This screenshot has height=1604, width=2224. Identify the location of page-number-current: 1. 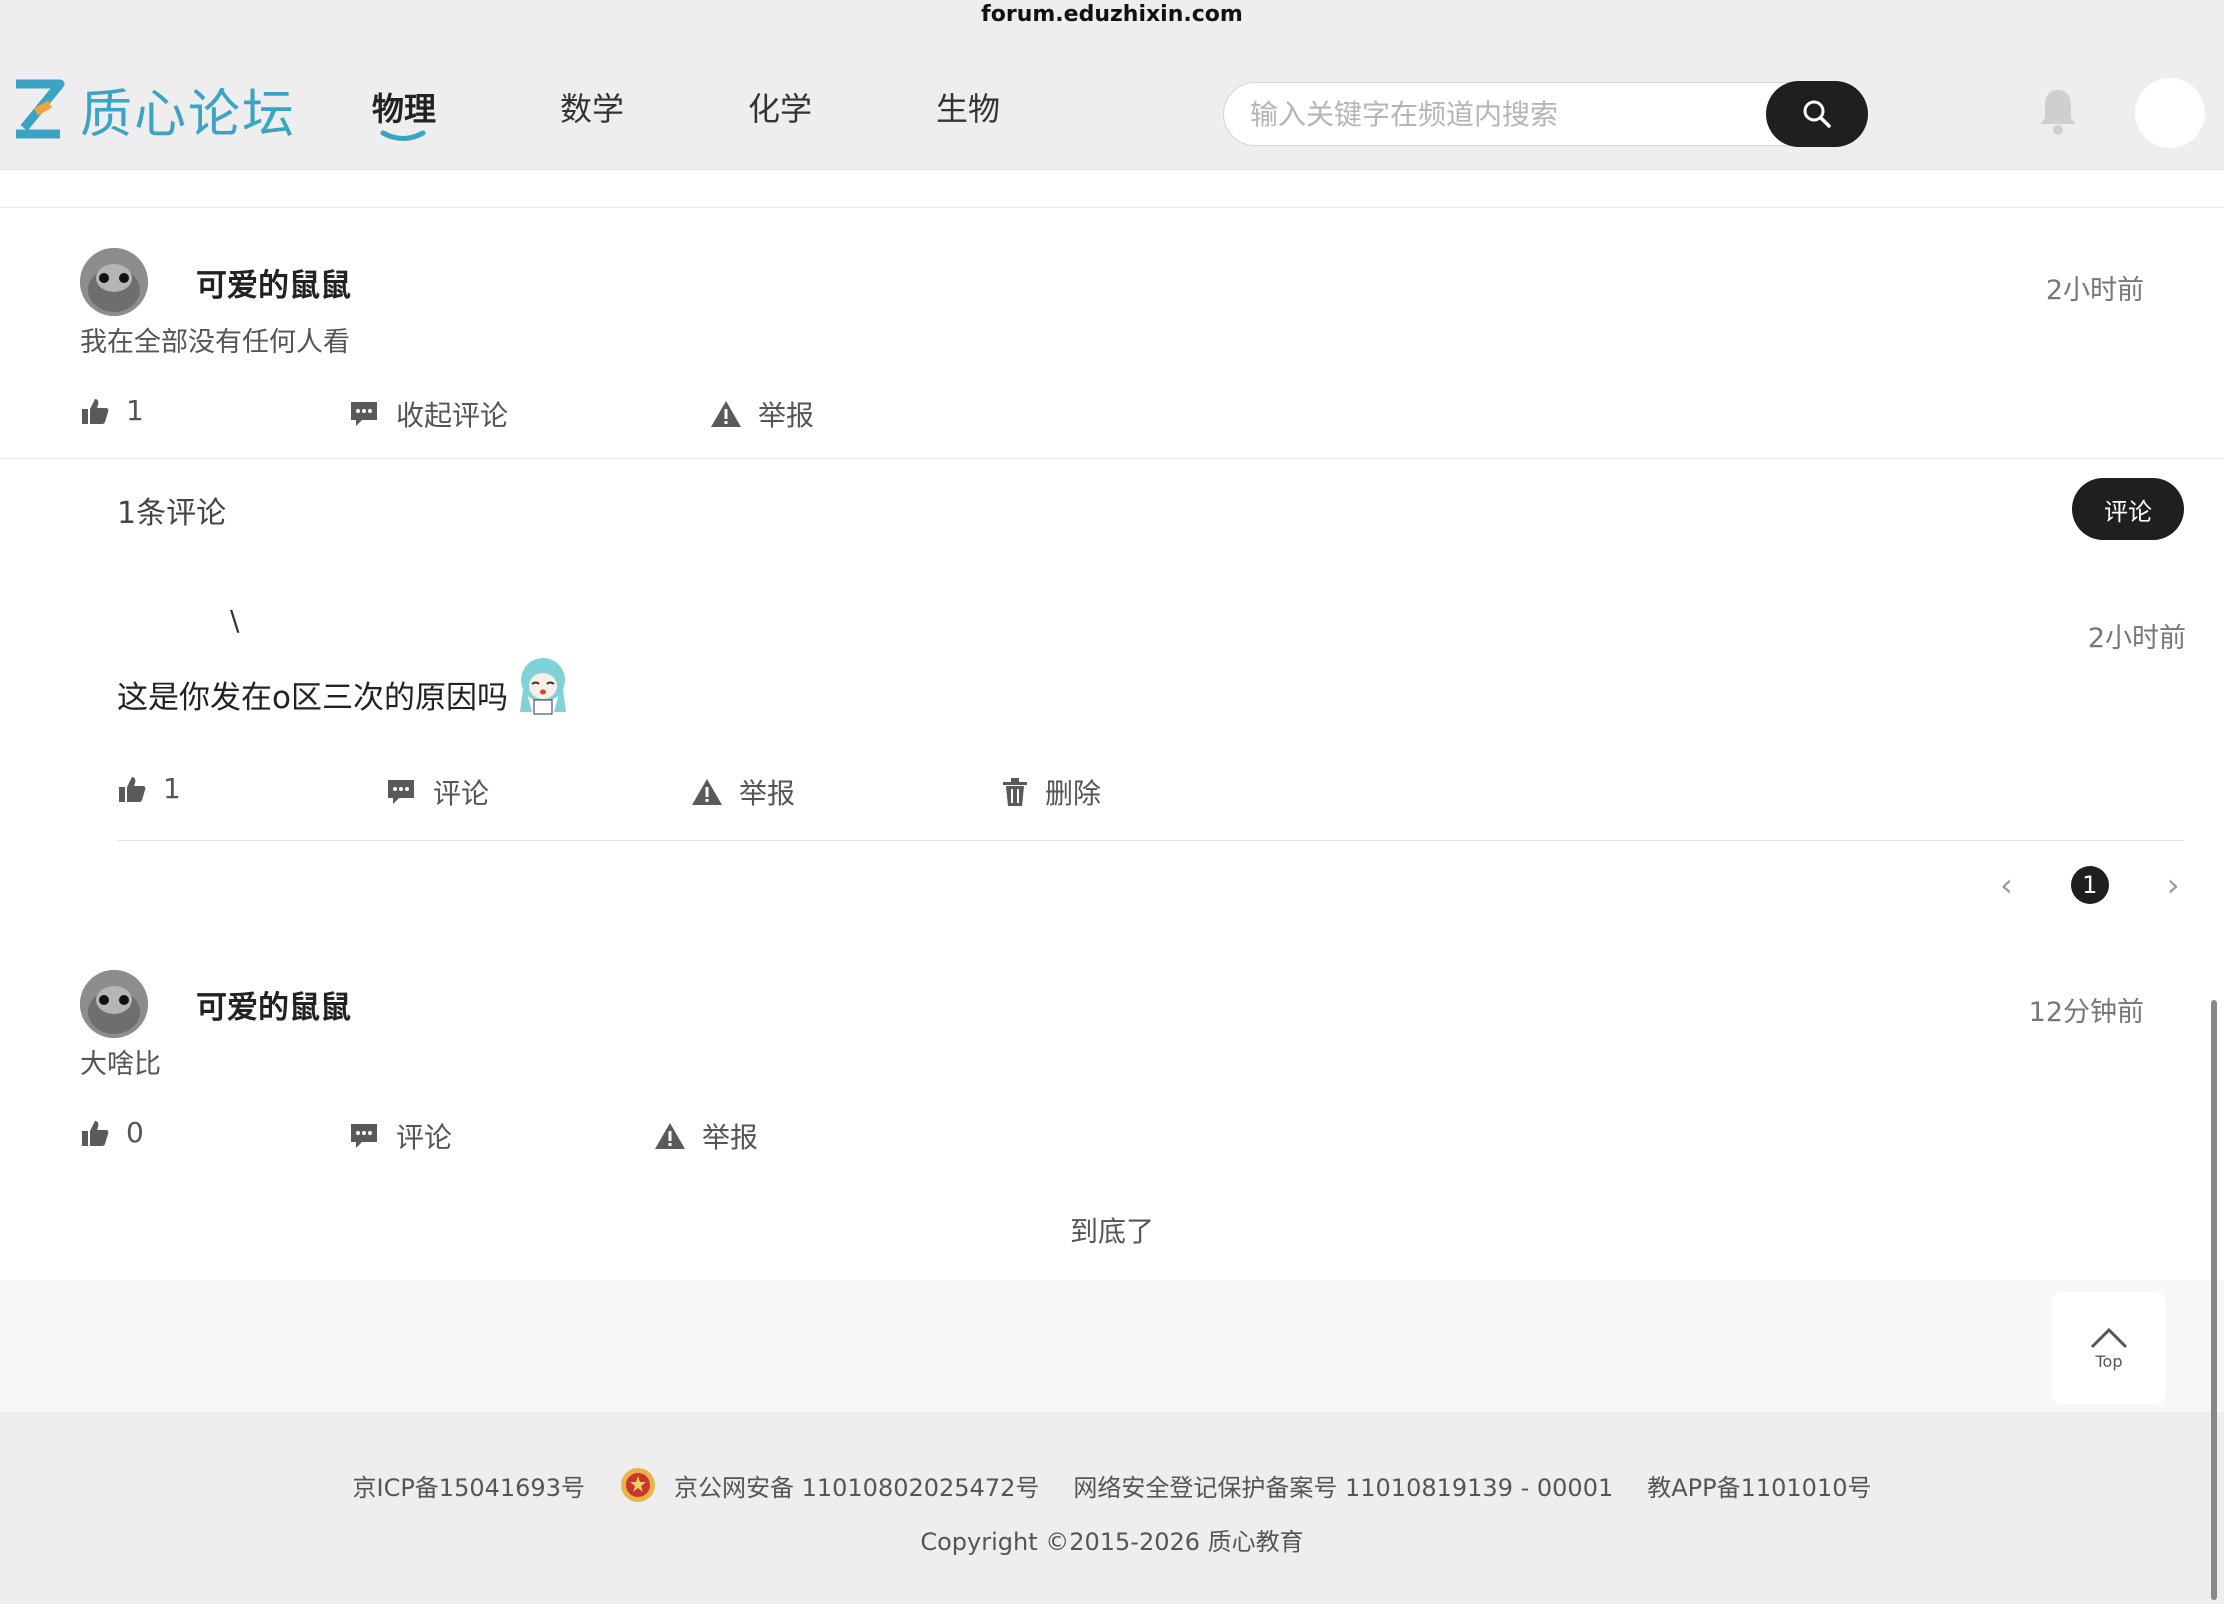
(2089, 885).